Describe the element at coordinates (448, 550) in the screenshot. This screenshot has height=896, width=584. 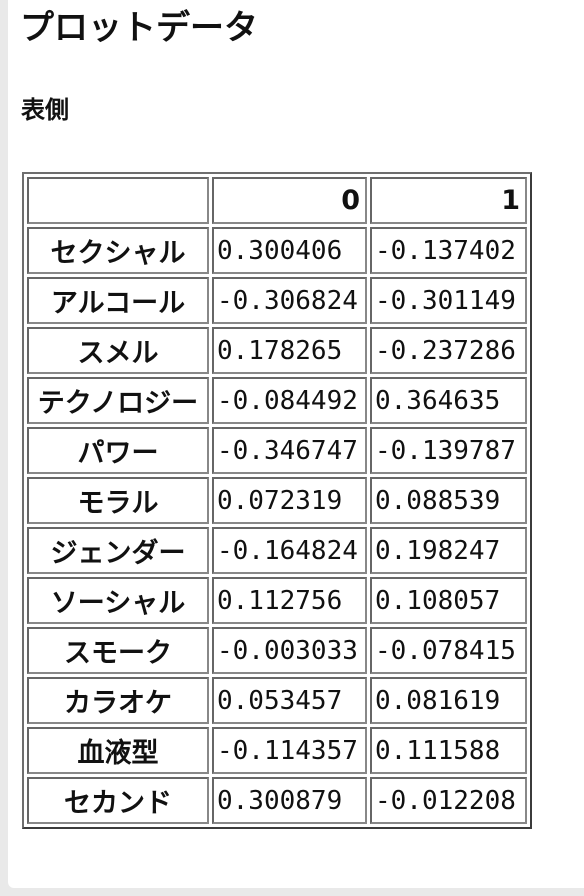
I see `value-cell-1: 0.198247` at that location.